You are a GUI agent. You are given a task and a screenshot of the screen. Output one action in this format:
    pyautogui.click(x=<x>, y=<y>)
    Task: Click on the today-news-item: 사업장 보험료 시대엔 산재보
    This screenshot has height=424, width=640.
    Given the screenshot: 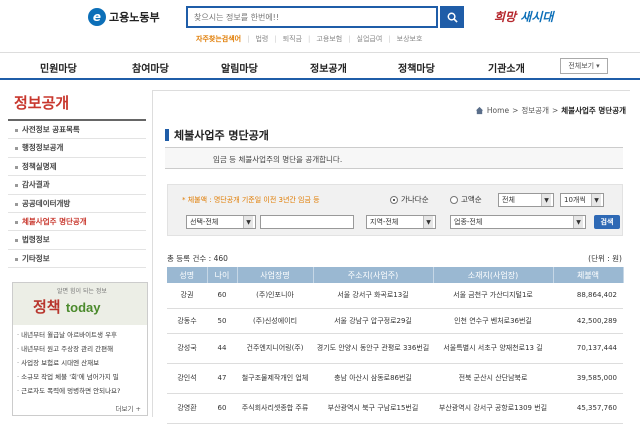 What is the action you would take?
    pyautogui.click(x=80, y=363)
    